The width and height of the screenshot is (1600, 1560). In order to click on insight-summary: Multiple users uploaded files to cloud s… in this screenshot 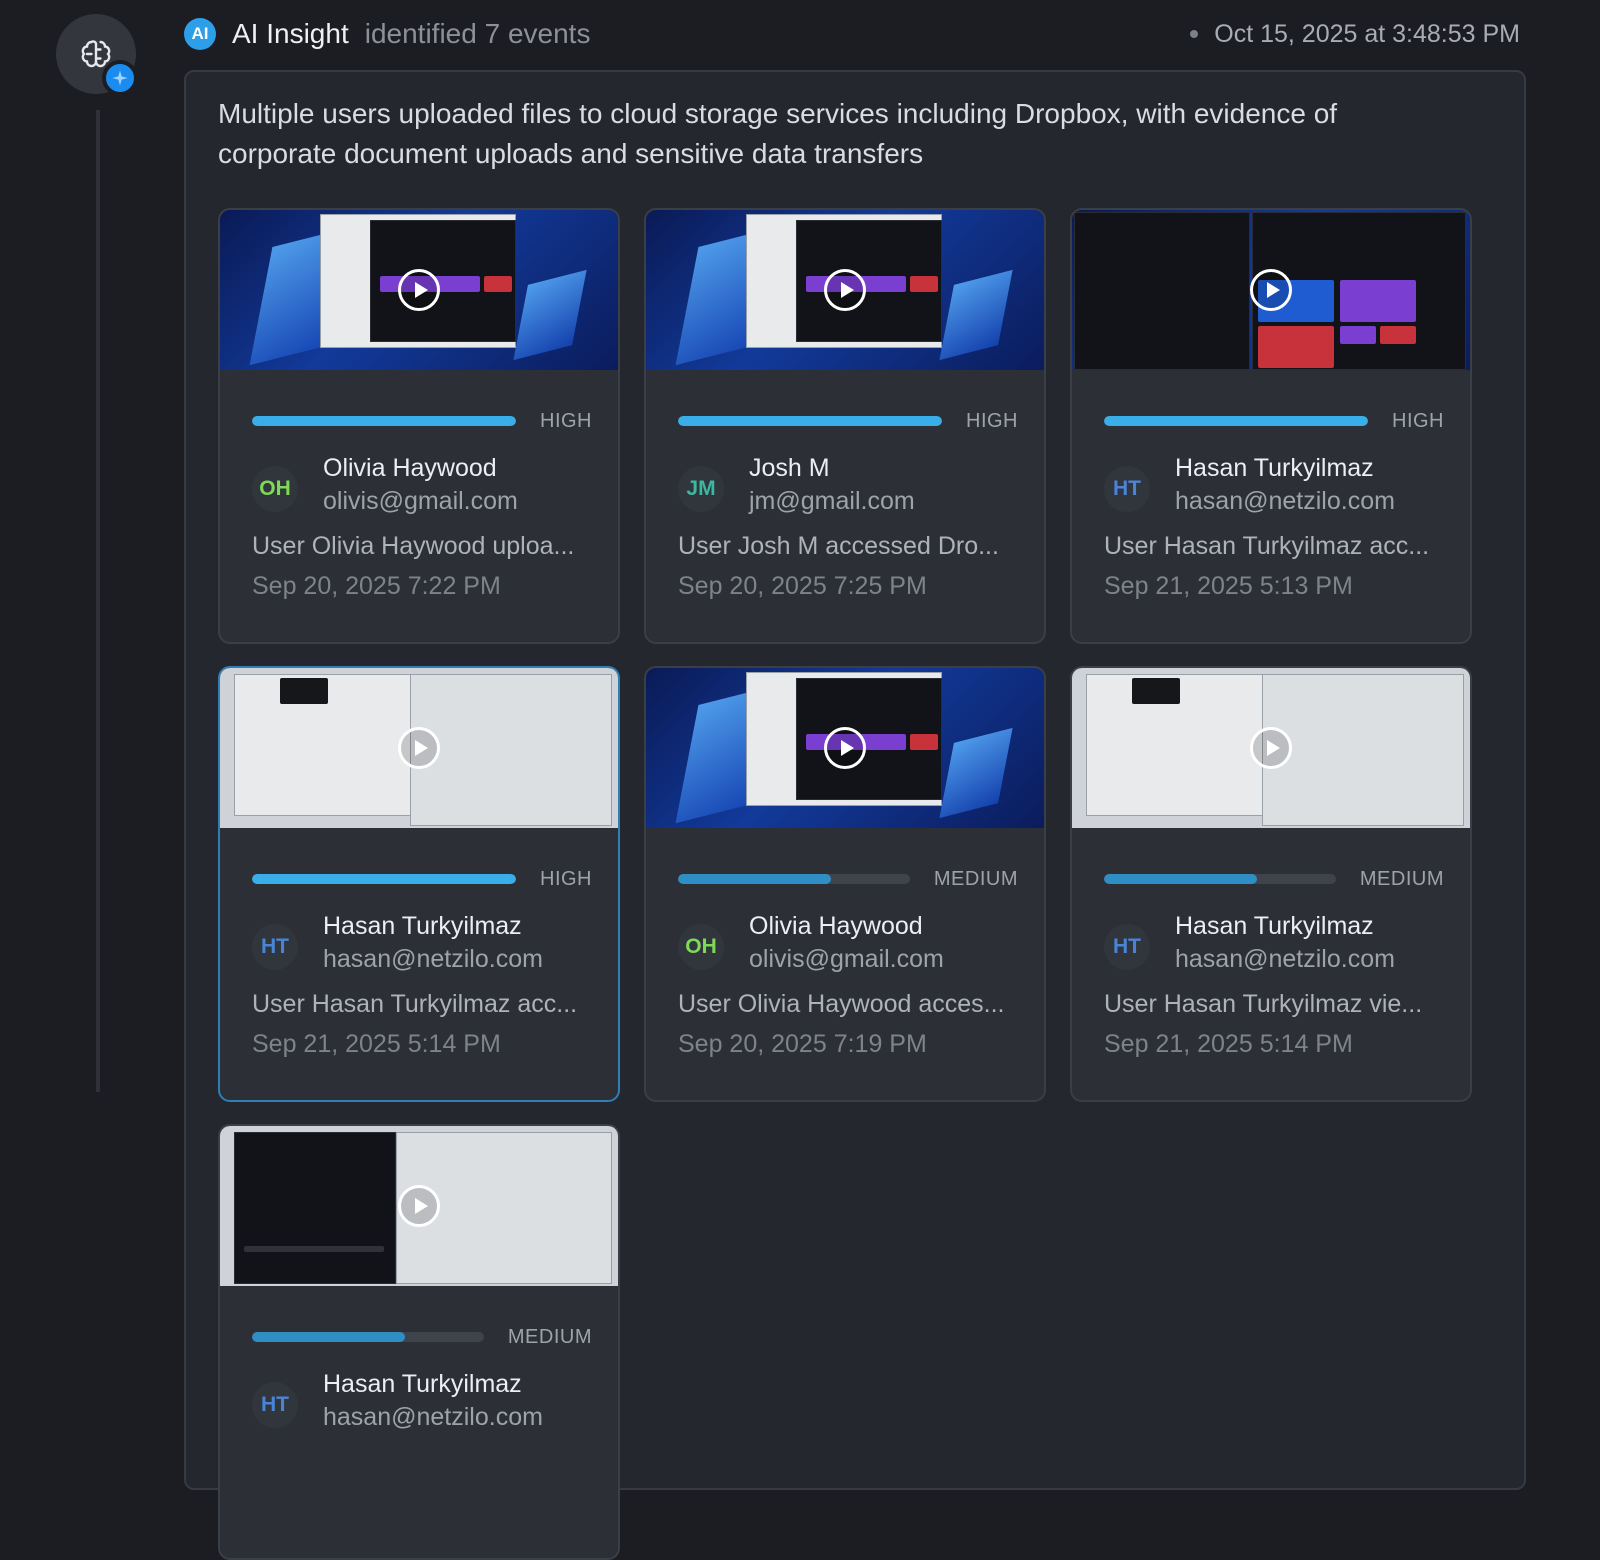, I will do `click(778, 133)`.